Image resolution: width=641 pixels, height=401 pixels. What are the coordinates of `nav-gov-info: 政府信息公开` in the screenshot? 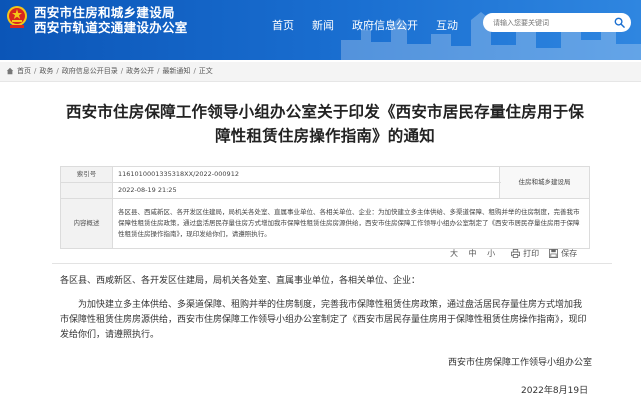 It's located at (385, 25).